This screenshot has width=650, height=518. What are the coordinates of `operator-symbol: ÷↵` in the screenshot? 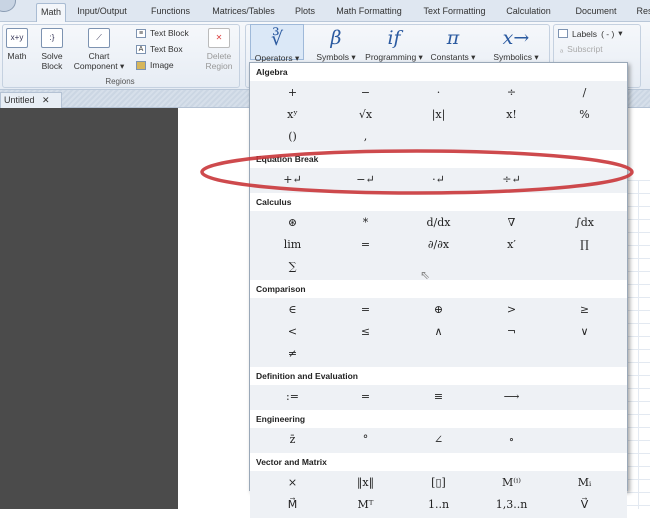 It's located at (511, 180).